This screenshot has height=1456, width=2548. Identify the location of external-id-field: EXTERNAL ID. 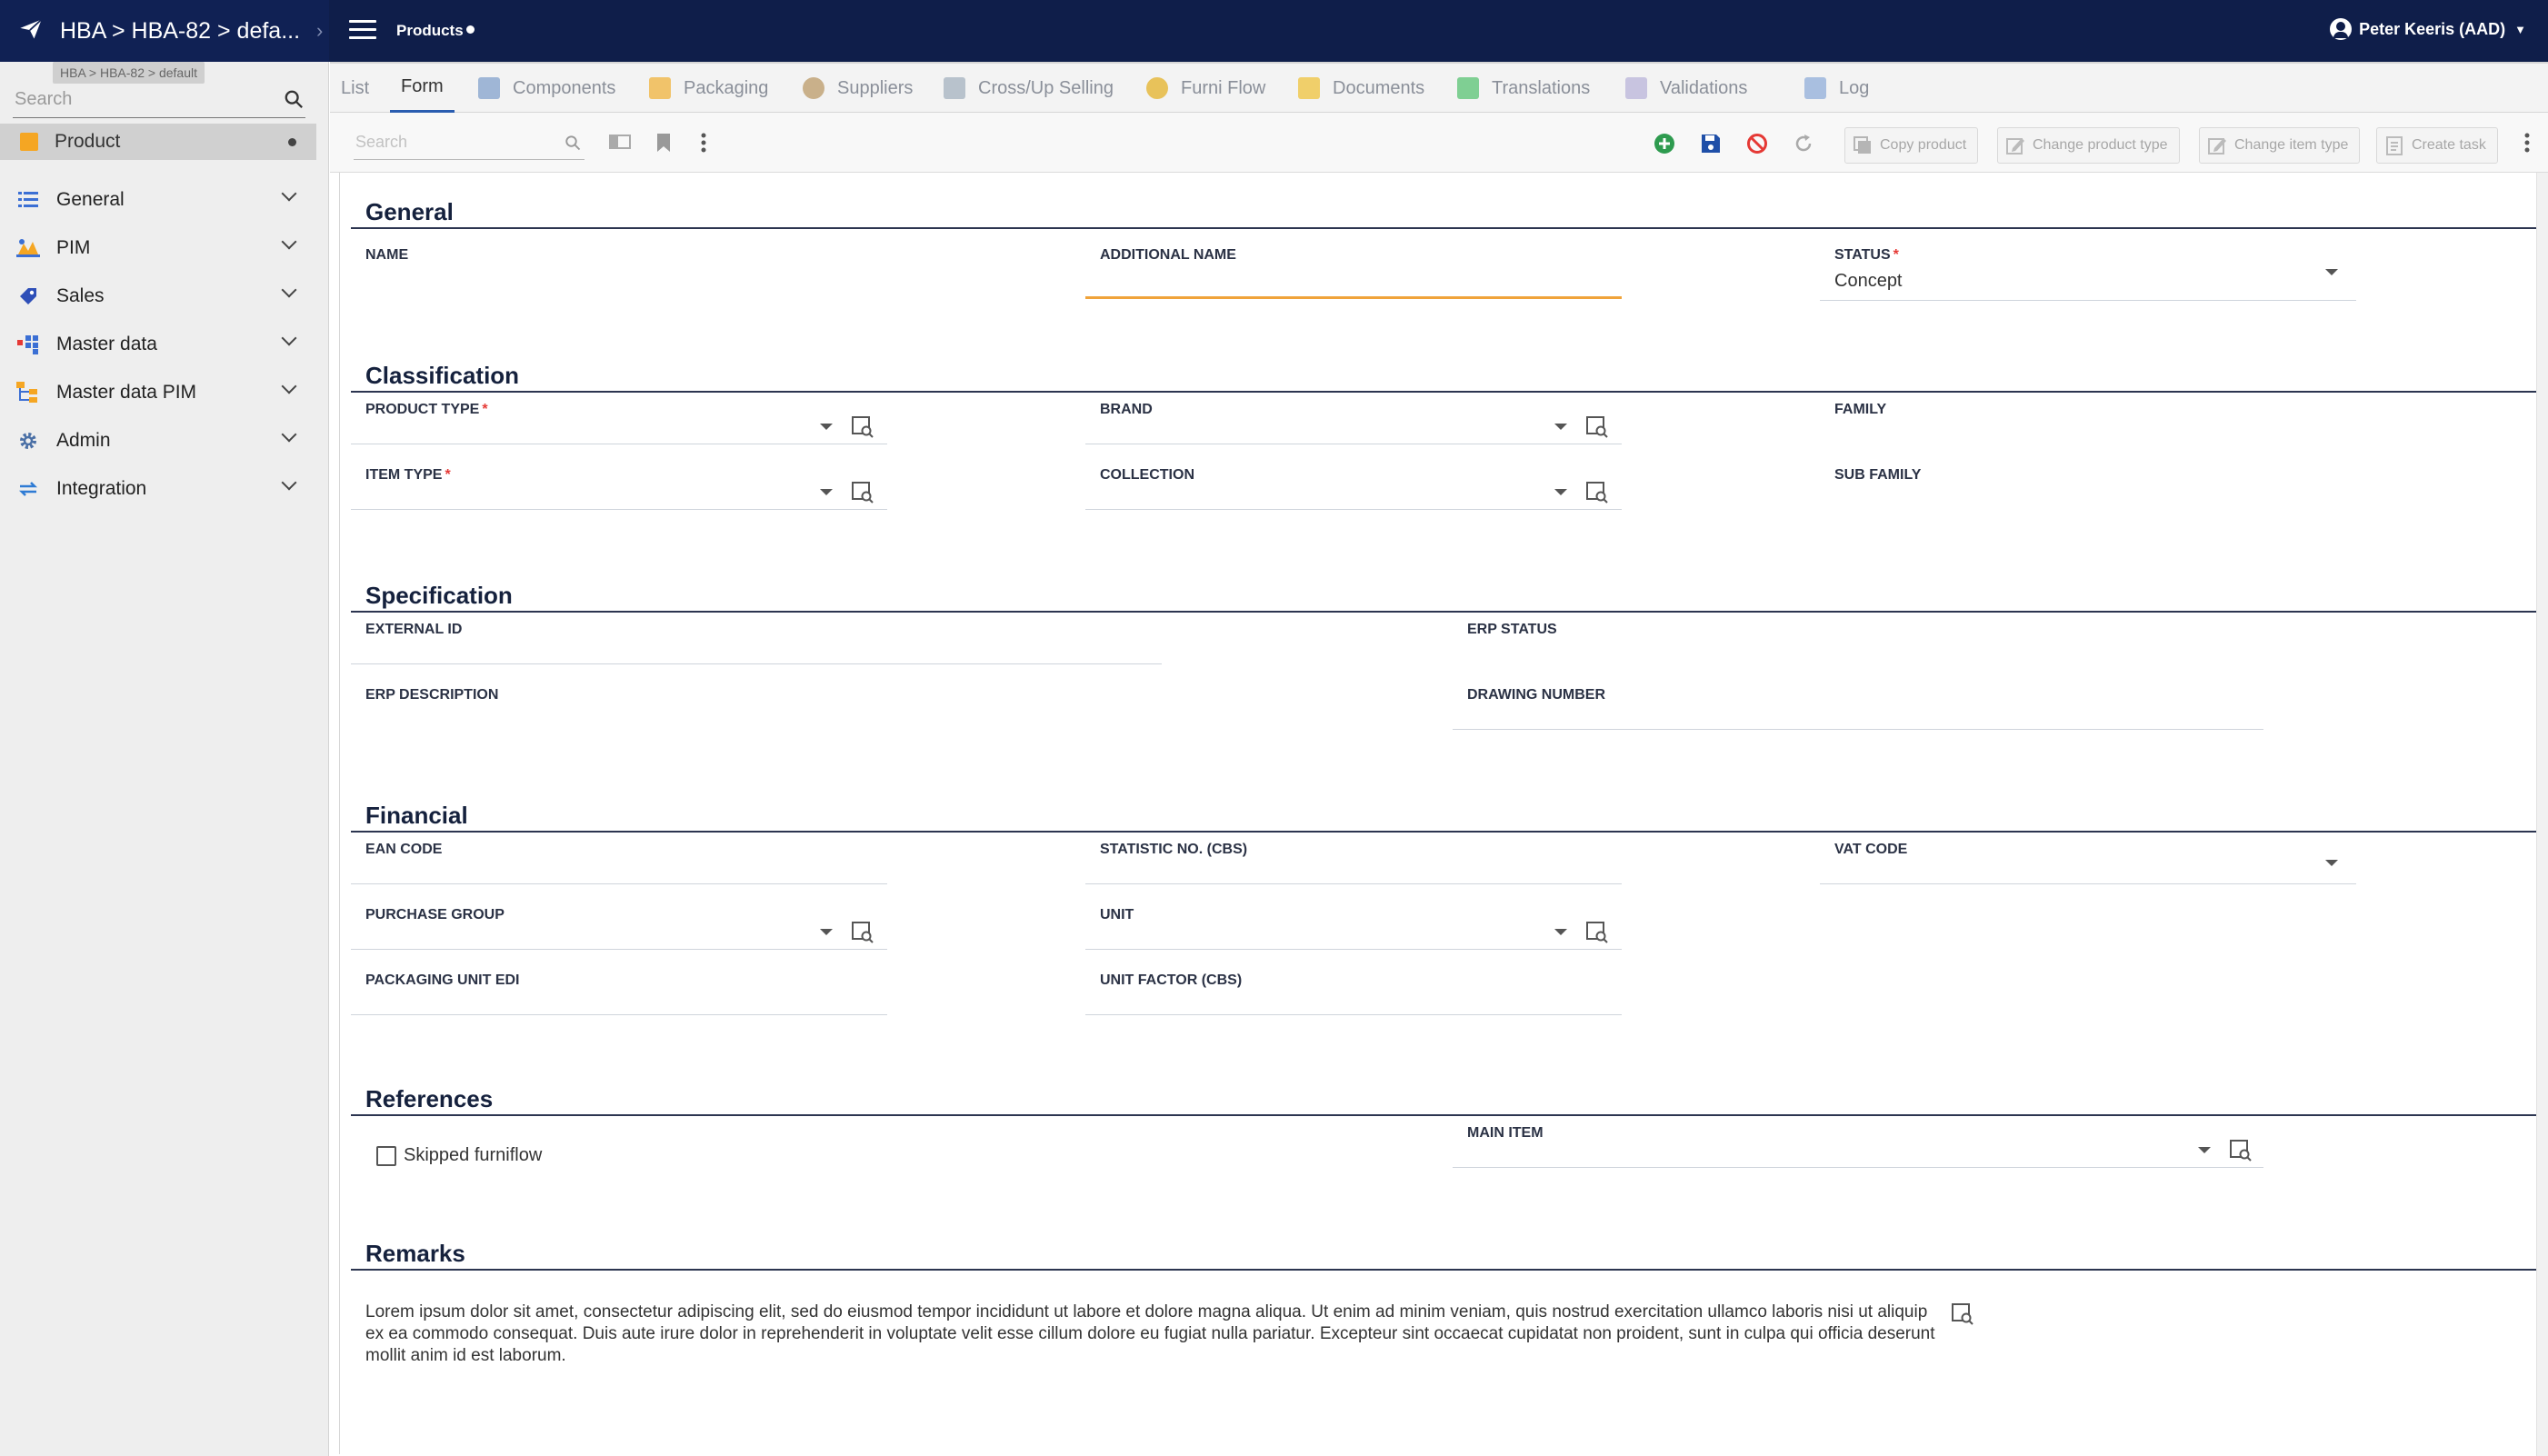
(756, 644).